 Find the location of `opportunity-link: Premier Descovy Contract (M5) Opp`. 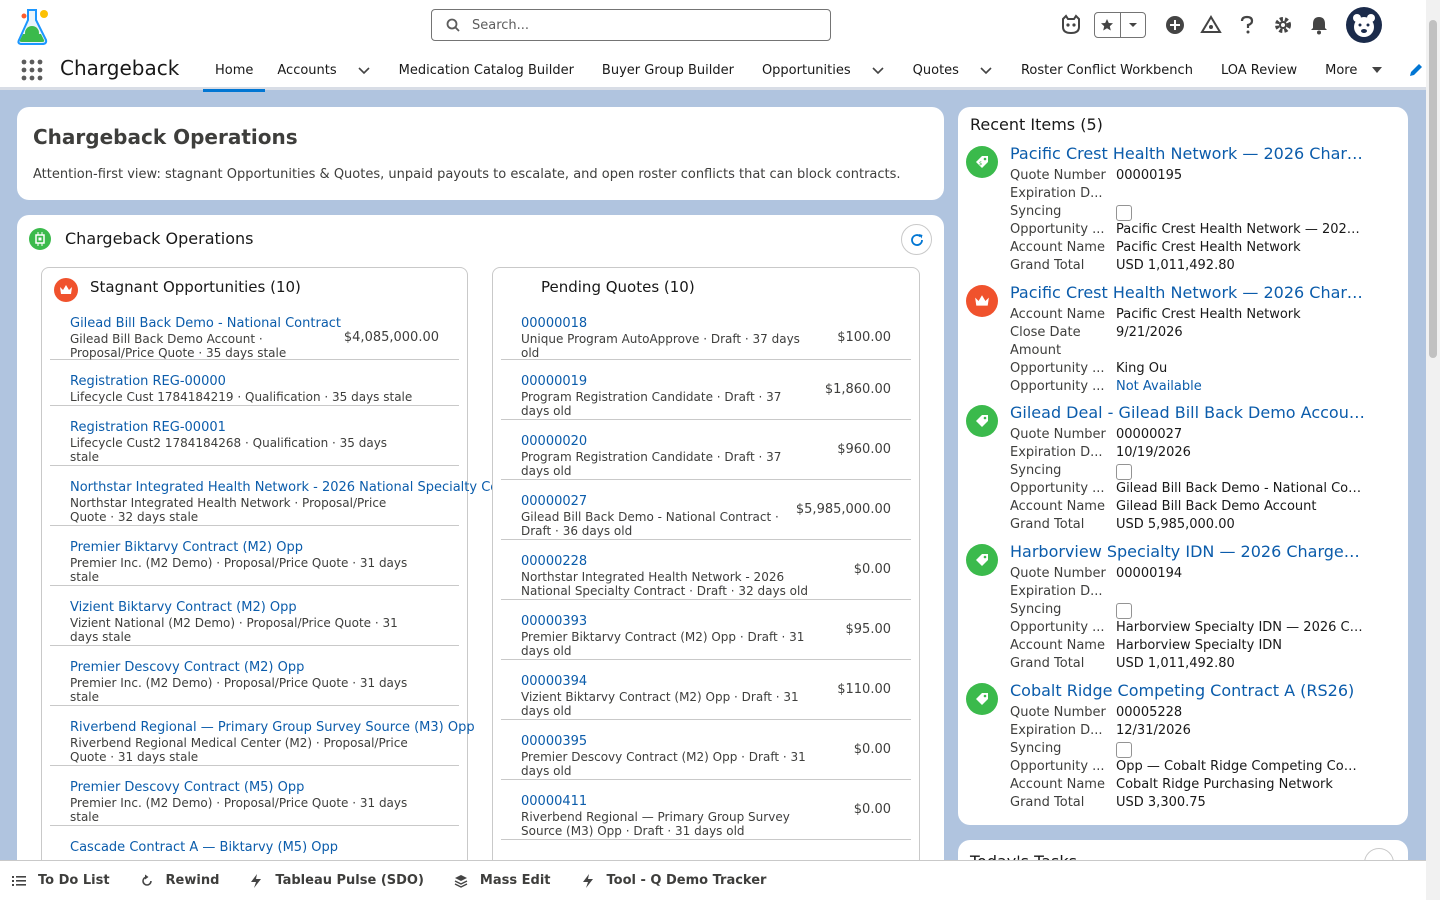

opportunity-link: Premier Descovy Contract (M5) Opp is located at coordinates (258, 788).